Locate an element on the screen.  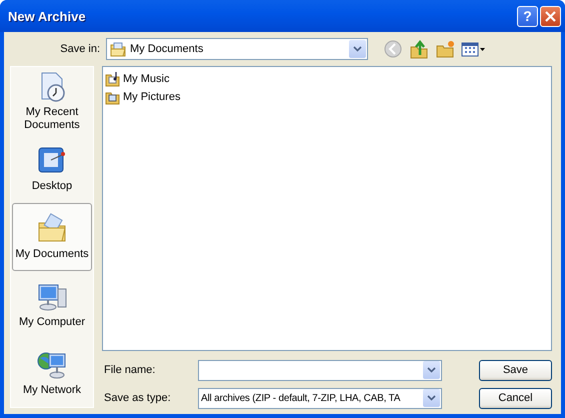
dialog-button: Cancel is located at coordinates (515, 398).